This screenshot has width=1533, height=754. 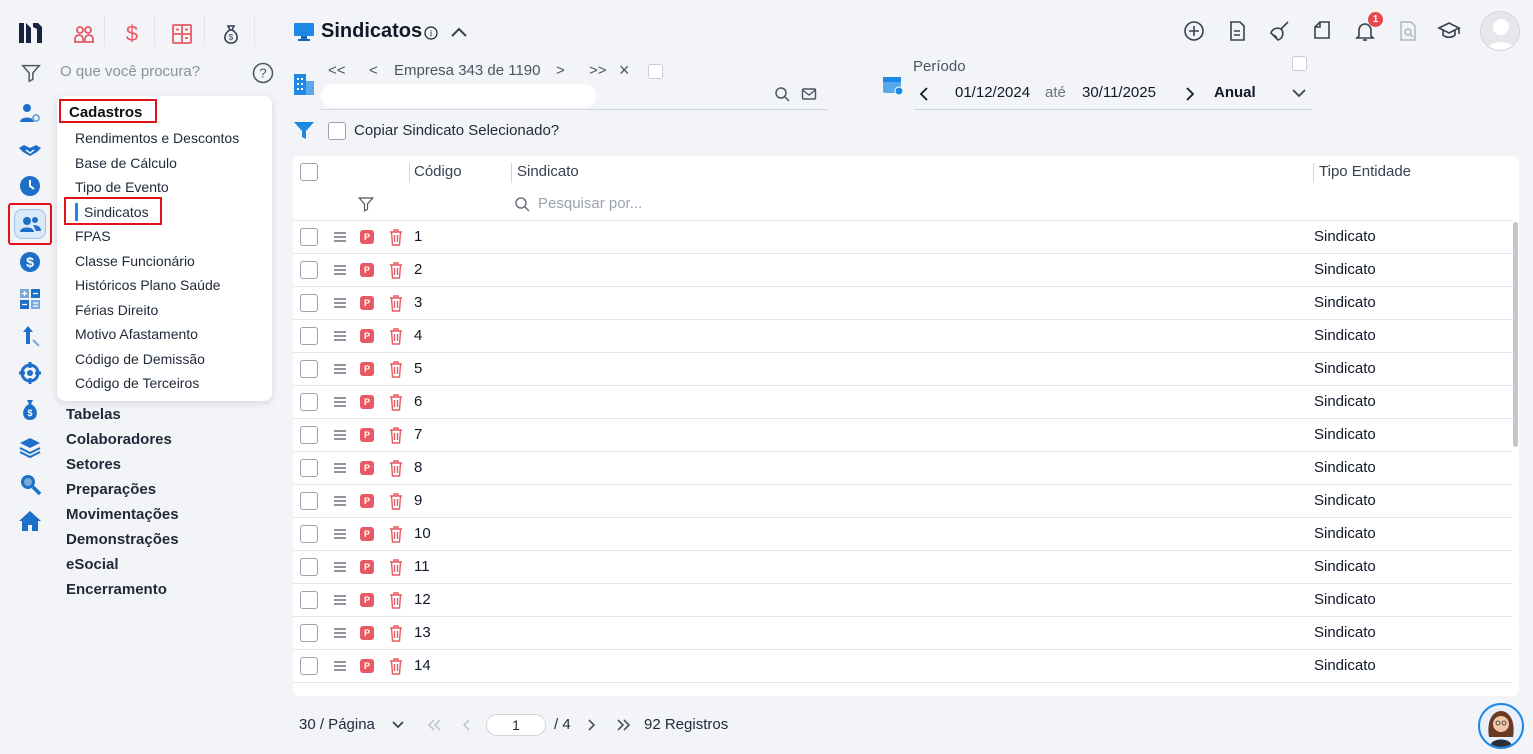 I want to click on menu-item-setores: Setores, so click(x=93, y=464).